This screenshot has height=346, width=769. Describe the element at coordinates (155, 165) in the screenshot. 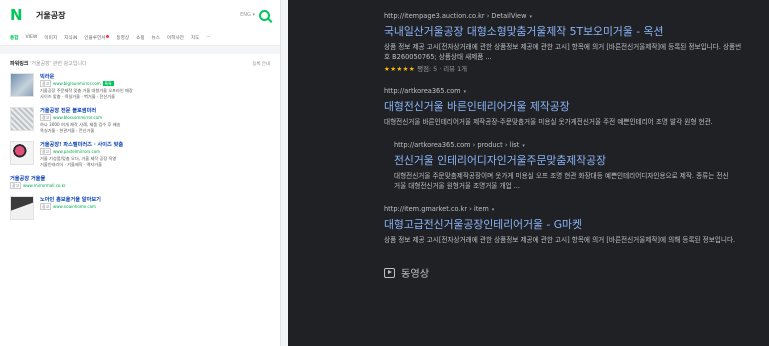

I see `ad-sublinks: 거울인테리어 · 거울제작 · 액자거울` at that location.